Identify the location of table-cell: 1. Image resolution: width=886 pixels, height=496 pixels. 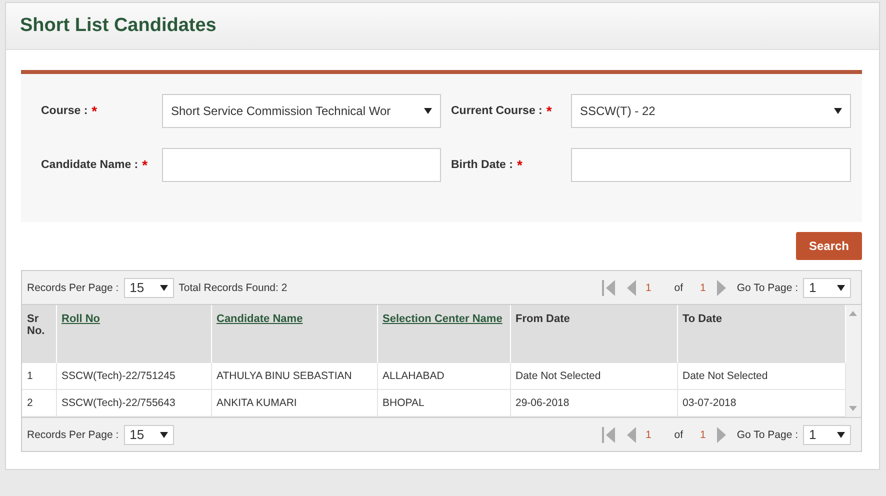
(39, 376).